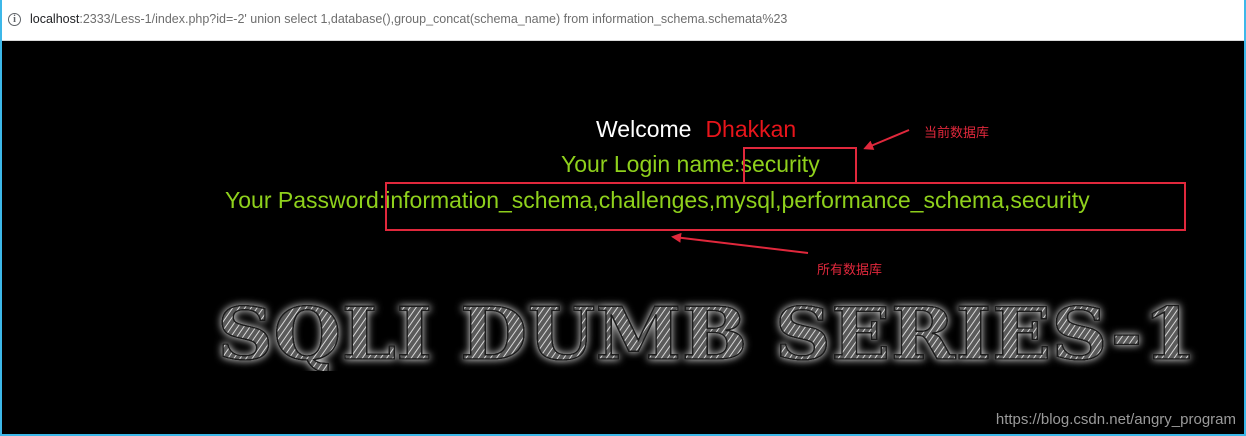 The height and width of the screenshot is (436, 1246). What do you see at coordinates (1115, 419) in the screenshot?
I see `watermark: https://blog.csdn.net/angry_program` at bounding box center [1115, 419].